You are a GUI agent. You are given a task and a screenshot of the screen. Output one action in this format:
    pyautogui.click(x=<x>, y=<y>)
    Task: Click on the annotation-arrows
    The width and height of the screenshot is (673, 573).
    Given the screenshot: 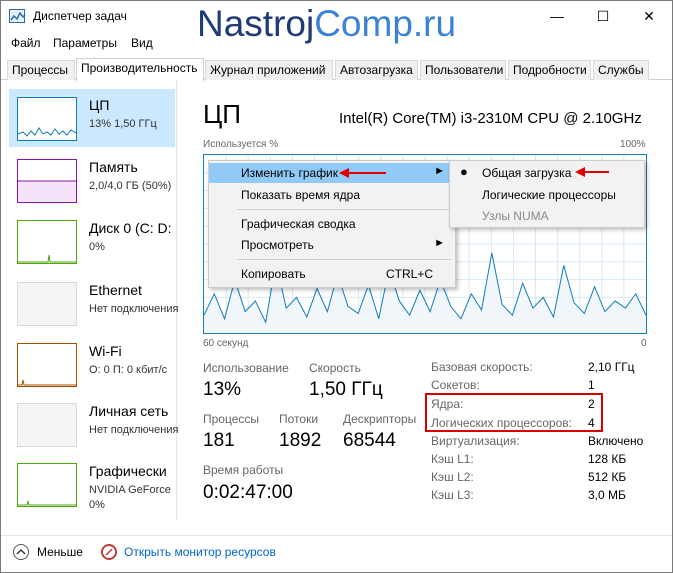 What is the action you would take?
    pyautogui.click(x=474, y=172)
    